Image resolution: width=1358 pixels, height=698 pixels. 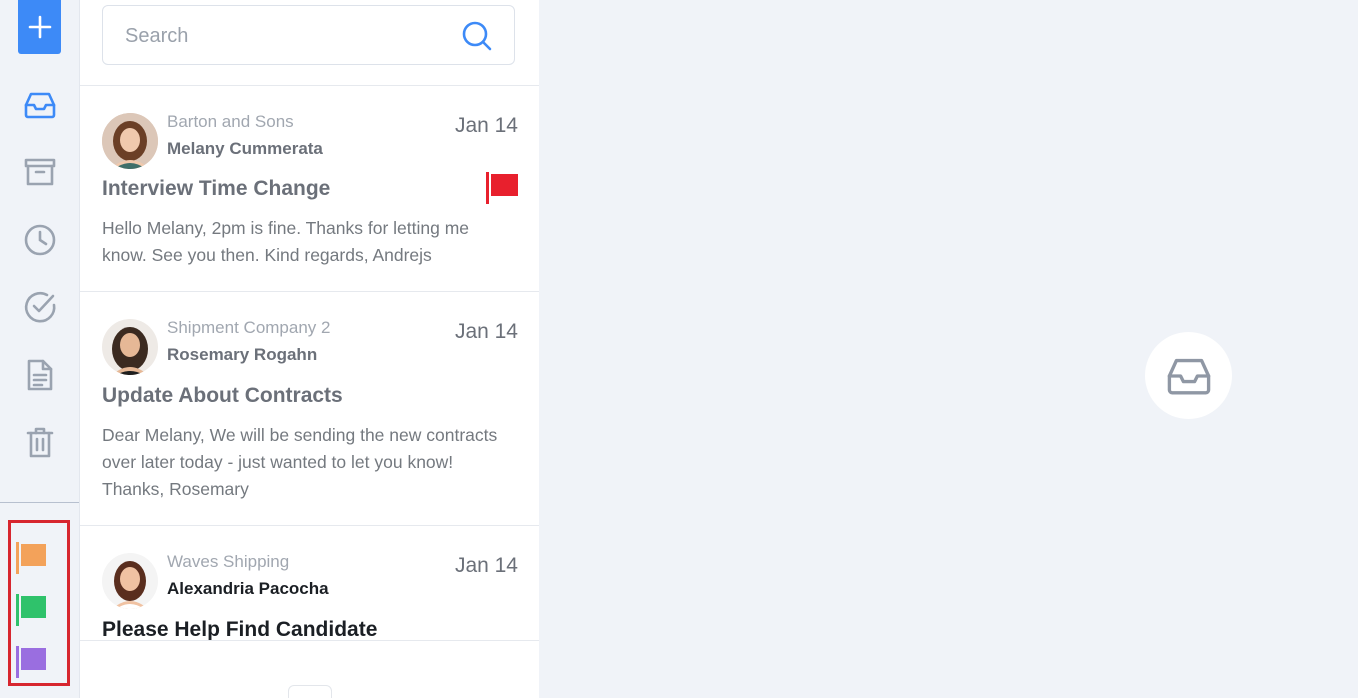 I want to click on nav-drafts-button, so click(x=40, y=375).